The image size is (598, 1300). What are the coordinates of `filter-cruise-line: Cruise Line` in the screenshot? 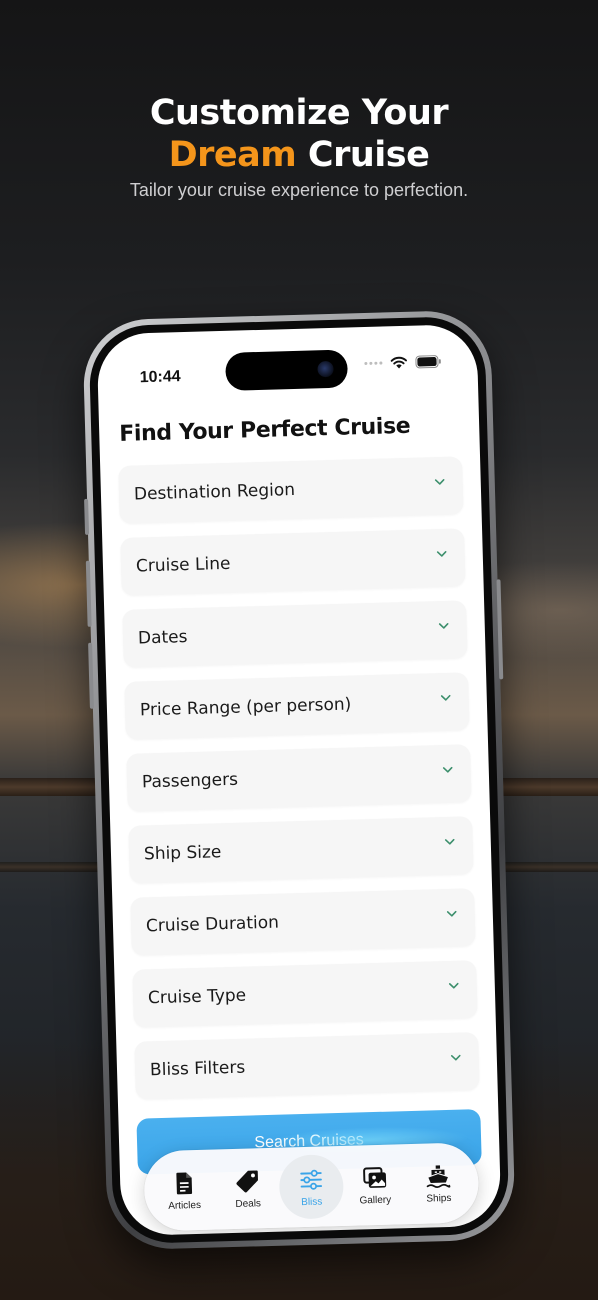 It's located at (293, 562).